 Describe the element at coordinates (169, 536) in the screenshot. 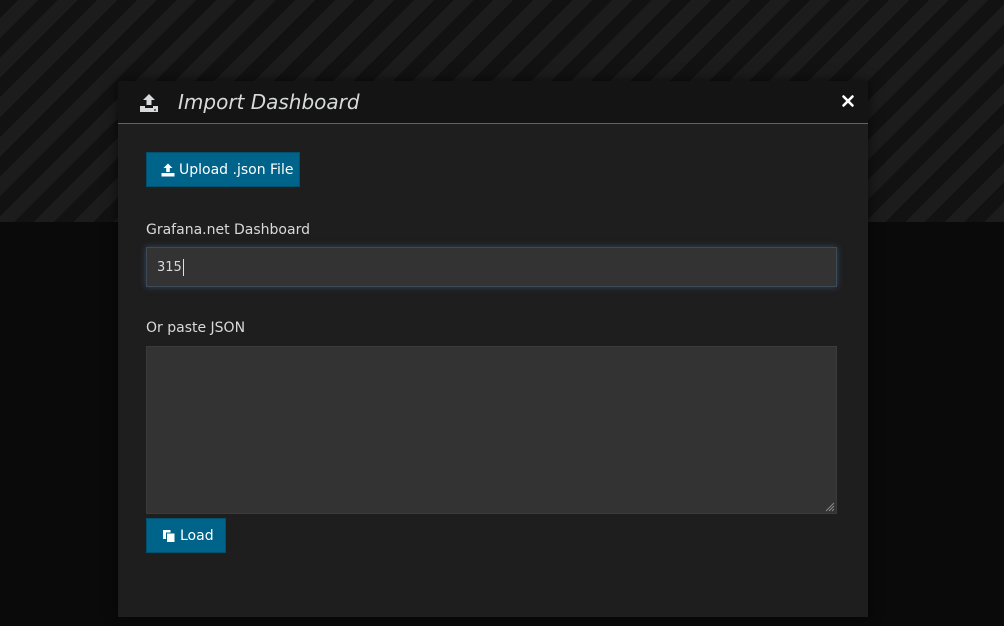

I see `copy-icon` at that location.